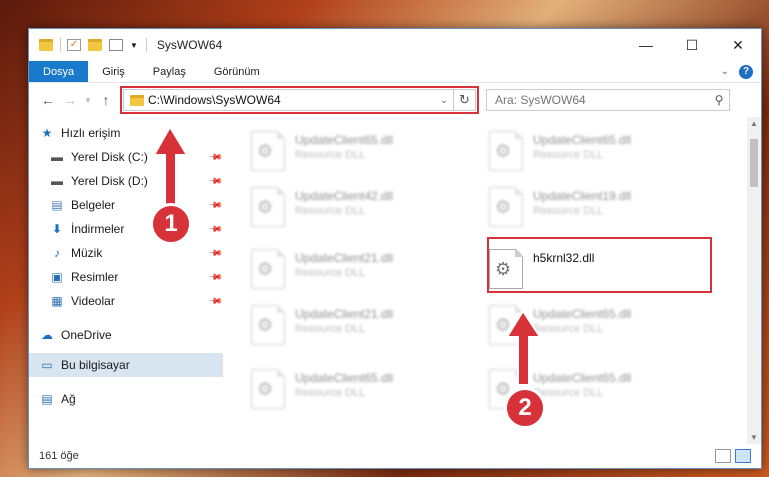 This screenshot has width=769, height=477. I want to click on scroll-down-icon: ▼, so click(754, 437).